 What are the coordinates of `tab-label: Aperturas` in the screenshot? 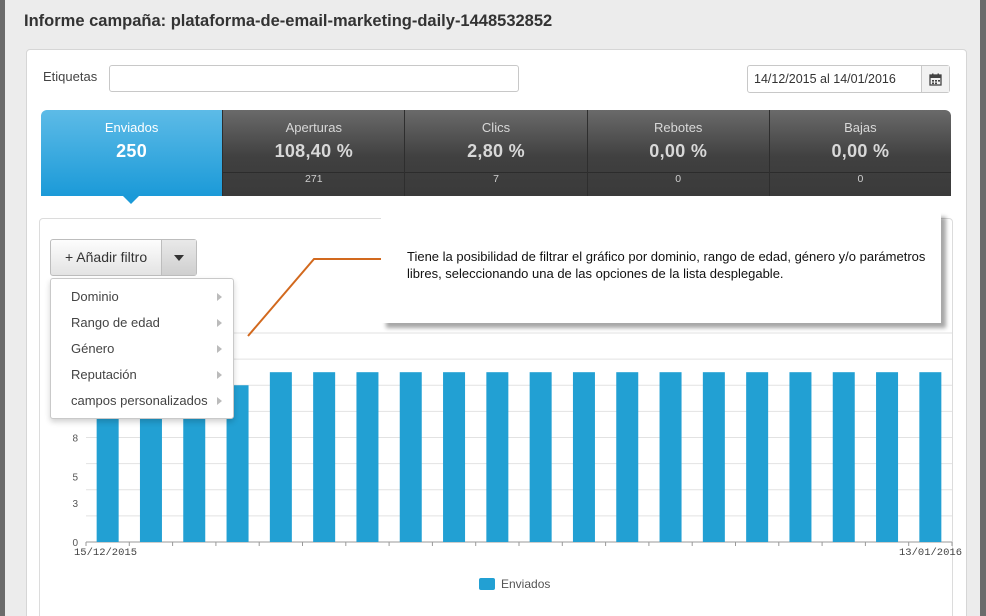 It's located at (313, 127).